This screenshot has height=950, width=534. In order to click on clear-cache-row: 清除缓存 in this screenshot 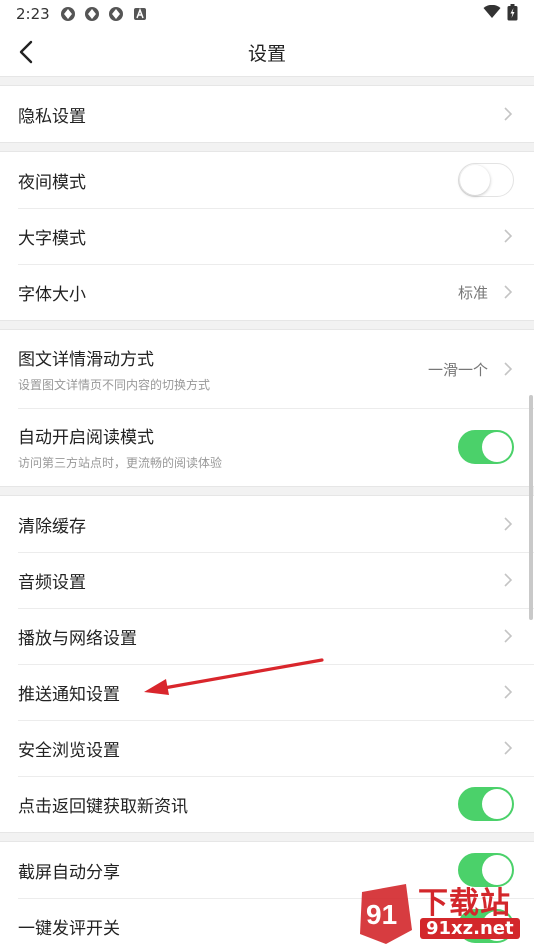, I will do `click(267, 524)`.